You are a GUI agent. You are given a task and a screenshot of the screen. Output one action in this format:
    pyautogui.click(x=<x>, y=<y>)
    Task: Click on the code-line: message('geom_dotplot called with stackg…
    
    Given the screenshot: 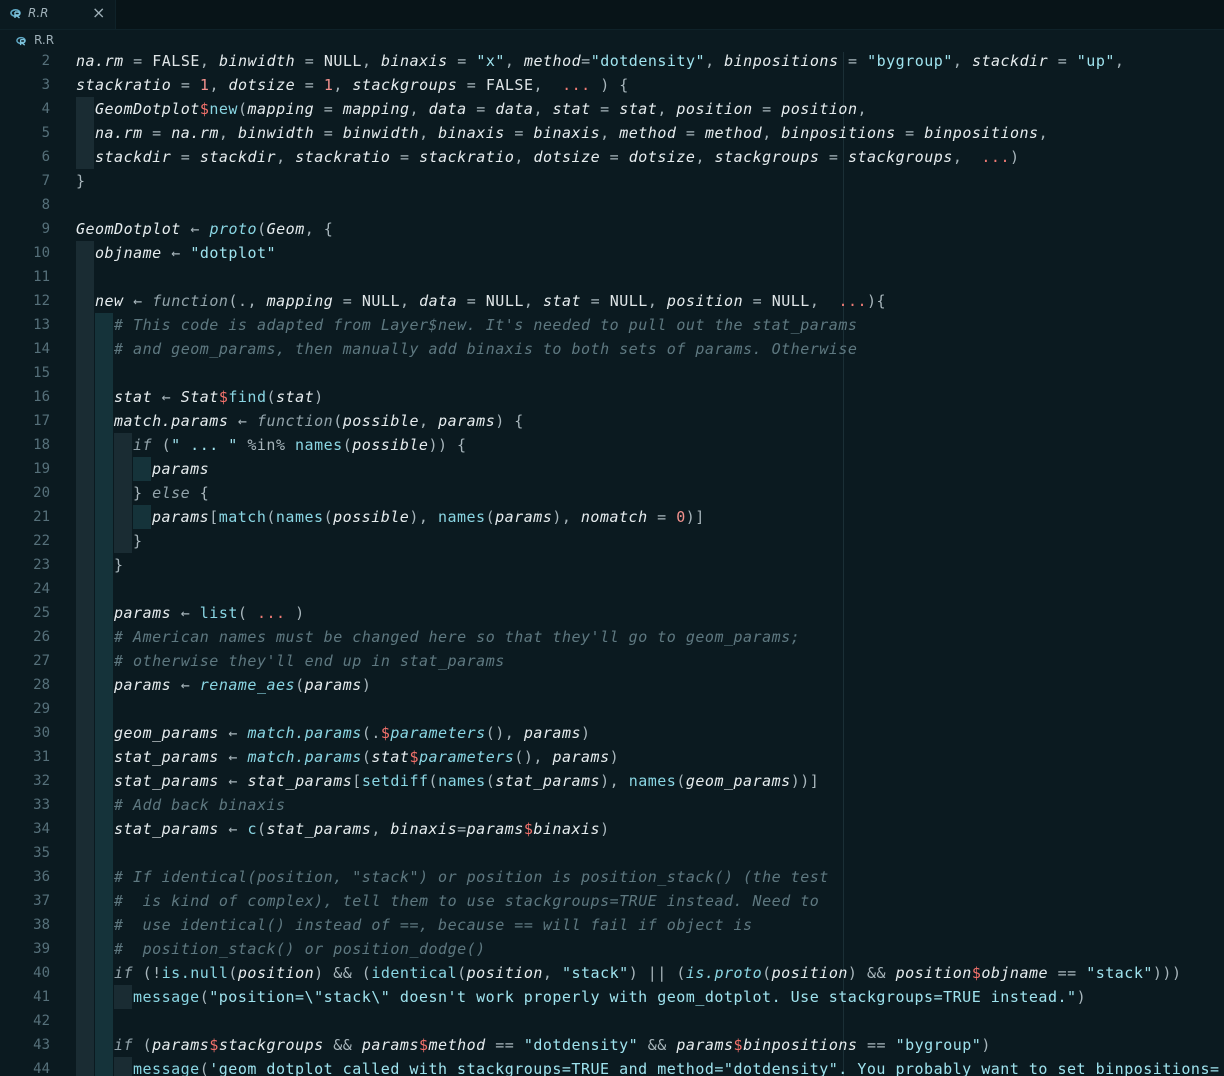 What is the action you would take?
    pyautogui.click(x=676, y=1066)
    